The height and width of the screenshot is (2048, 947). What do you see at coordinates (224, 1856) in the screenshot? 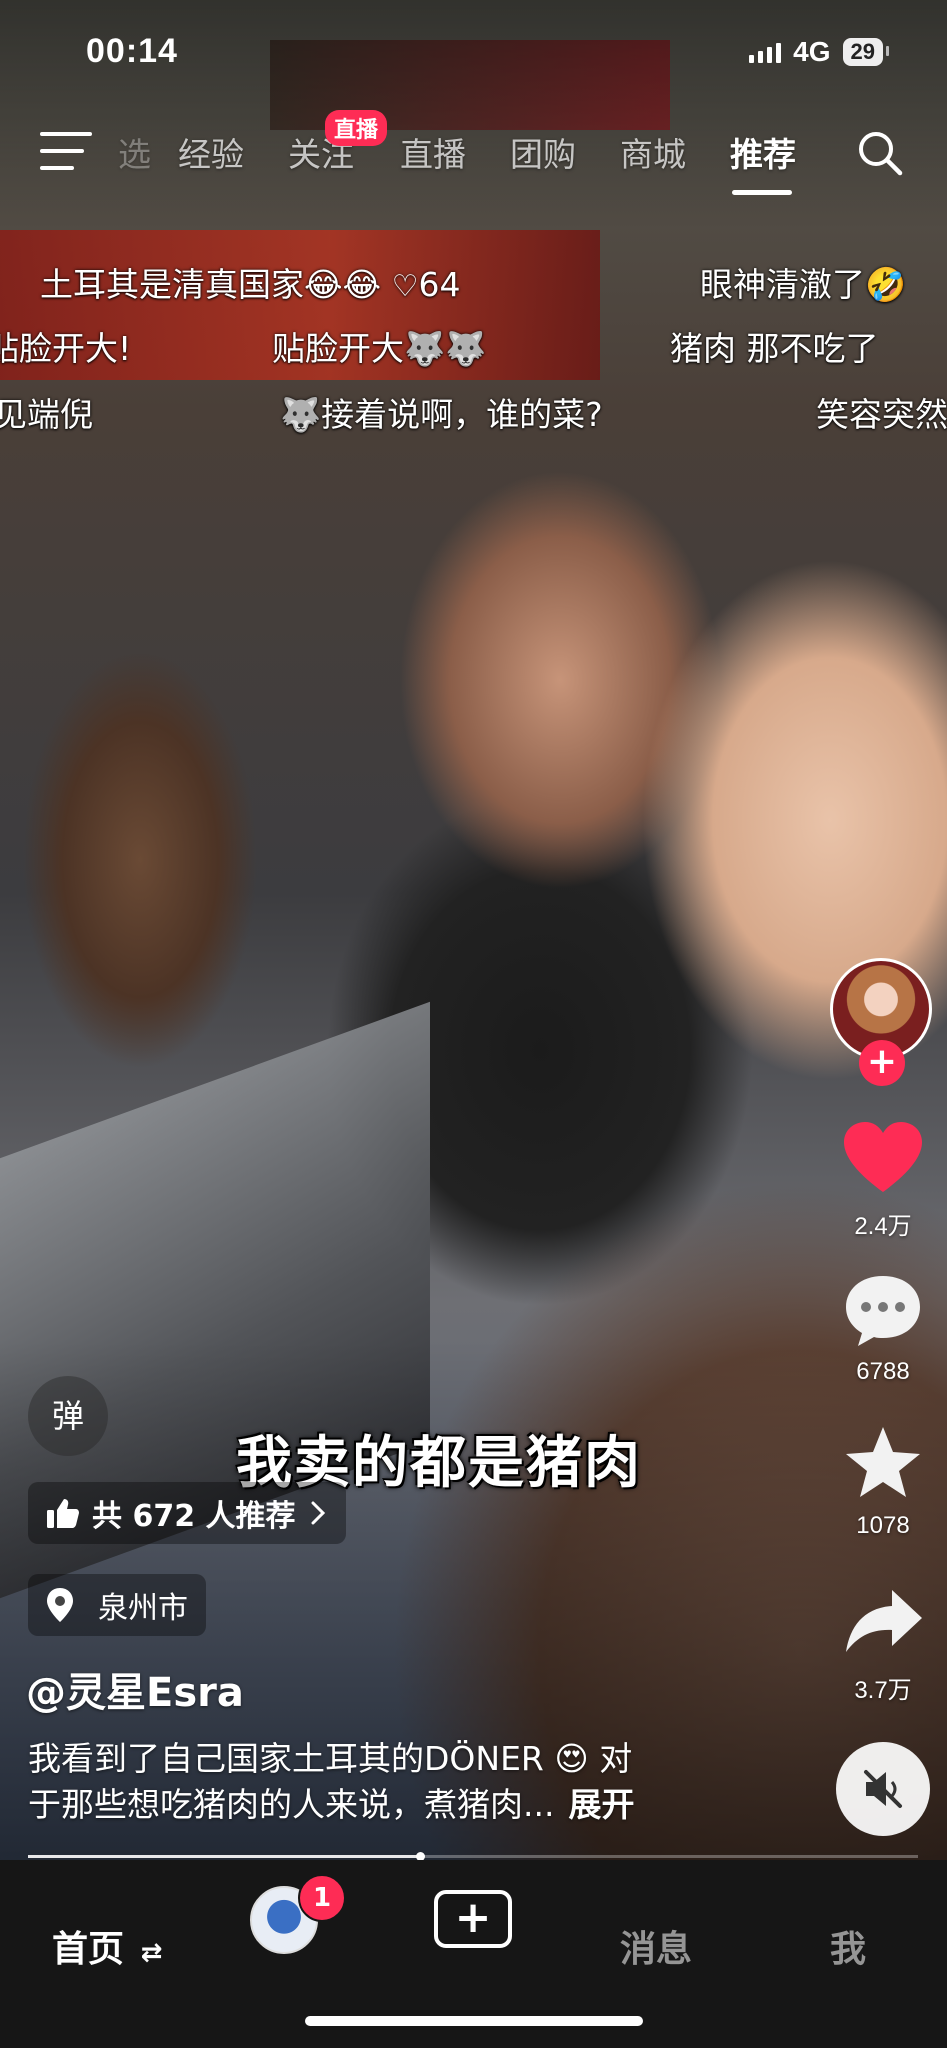
I see `progress-fill` at bounding box center [224, 1856].